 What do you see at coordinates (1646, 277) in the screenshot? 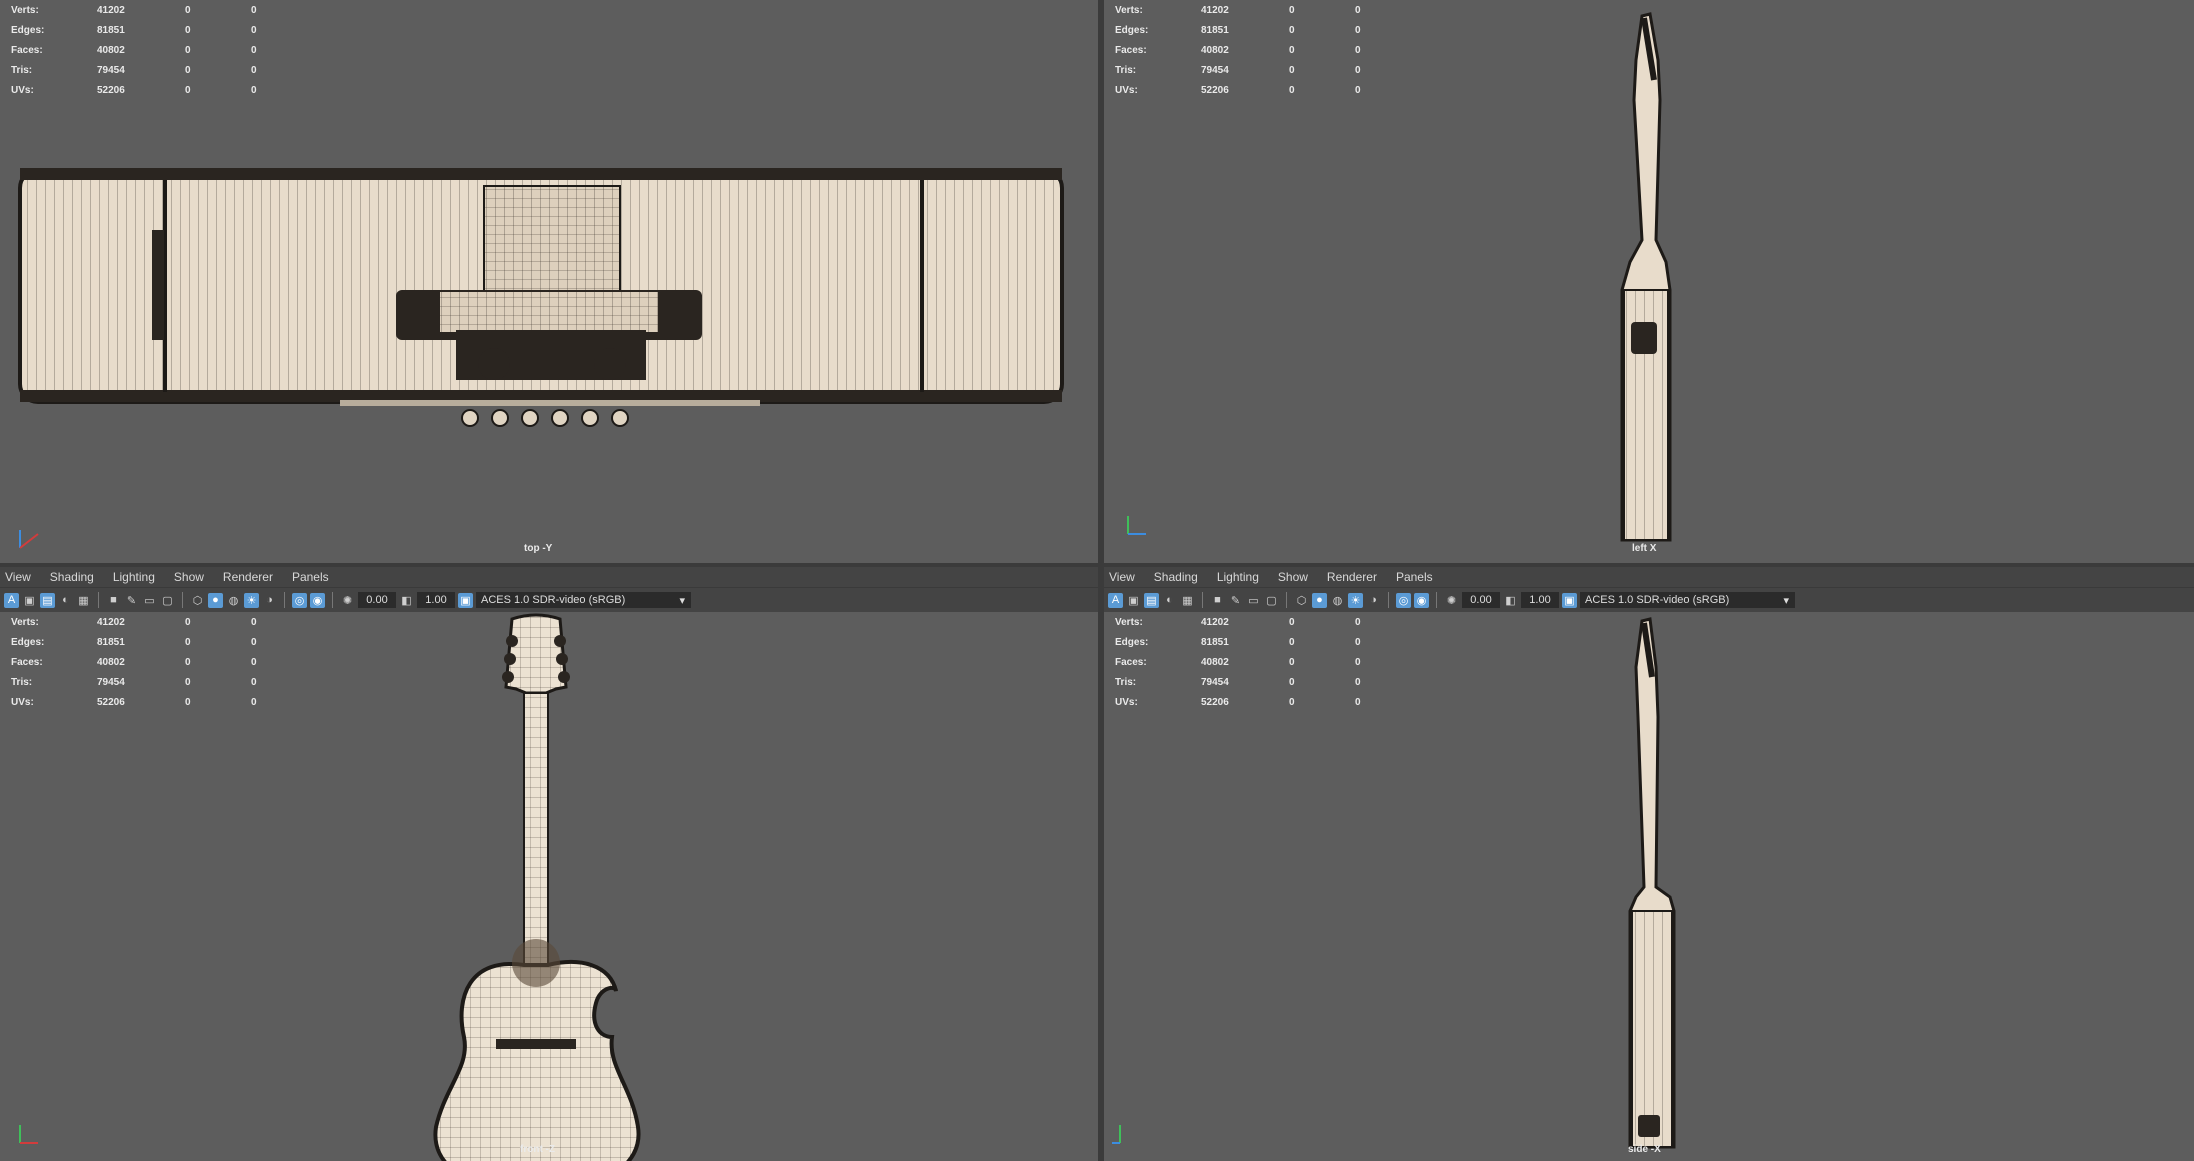
I see `guitar-left-mesh` at bounding box center [1646, 277].